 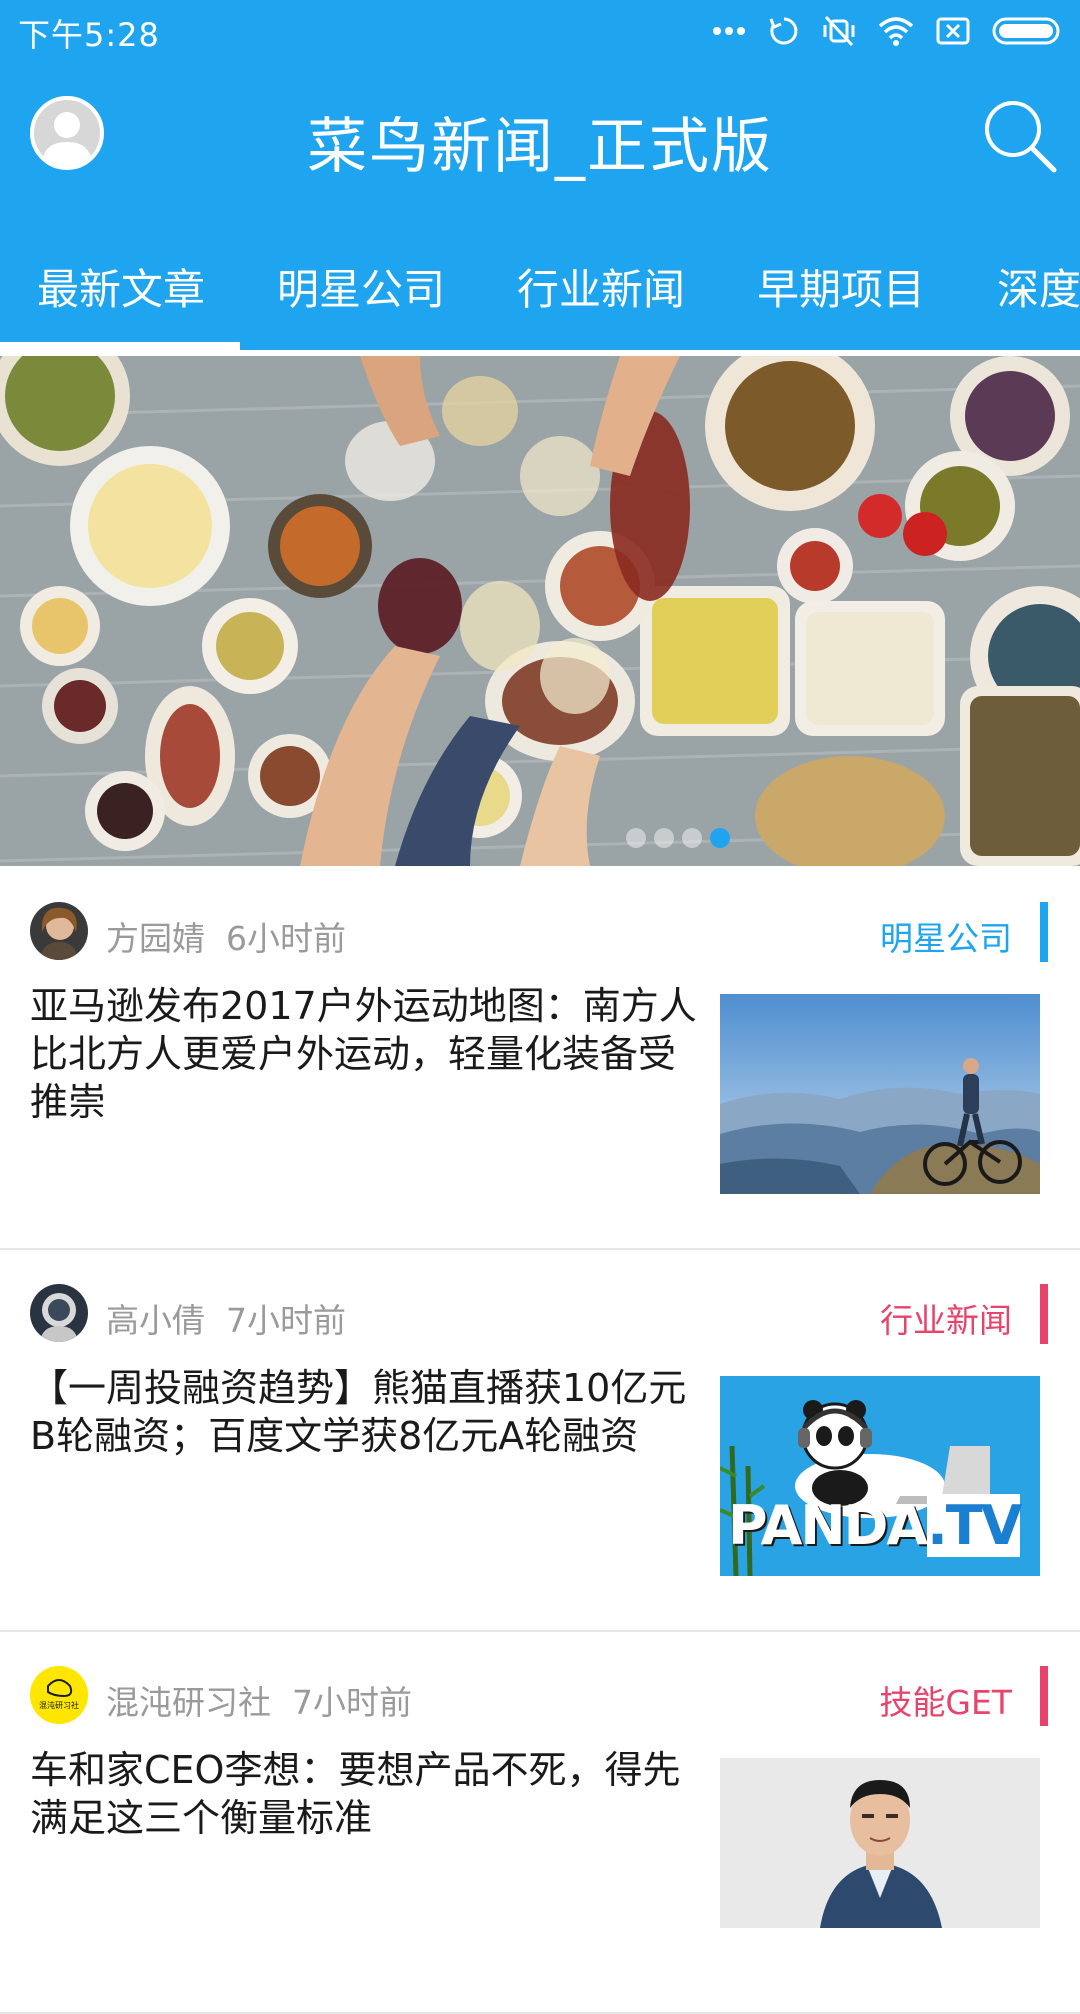 I want to click on mute-vibrate-icon, so click(x=839, y=31).